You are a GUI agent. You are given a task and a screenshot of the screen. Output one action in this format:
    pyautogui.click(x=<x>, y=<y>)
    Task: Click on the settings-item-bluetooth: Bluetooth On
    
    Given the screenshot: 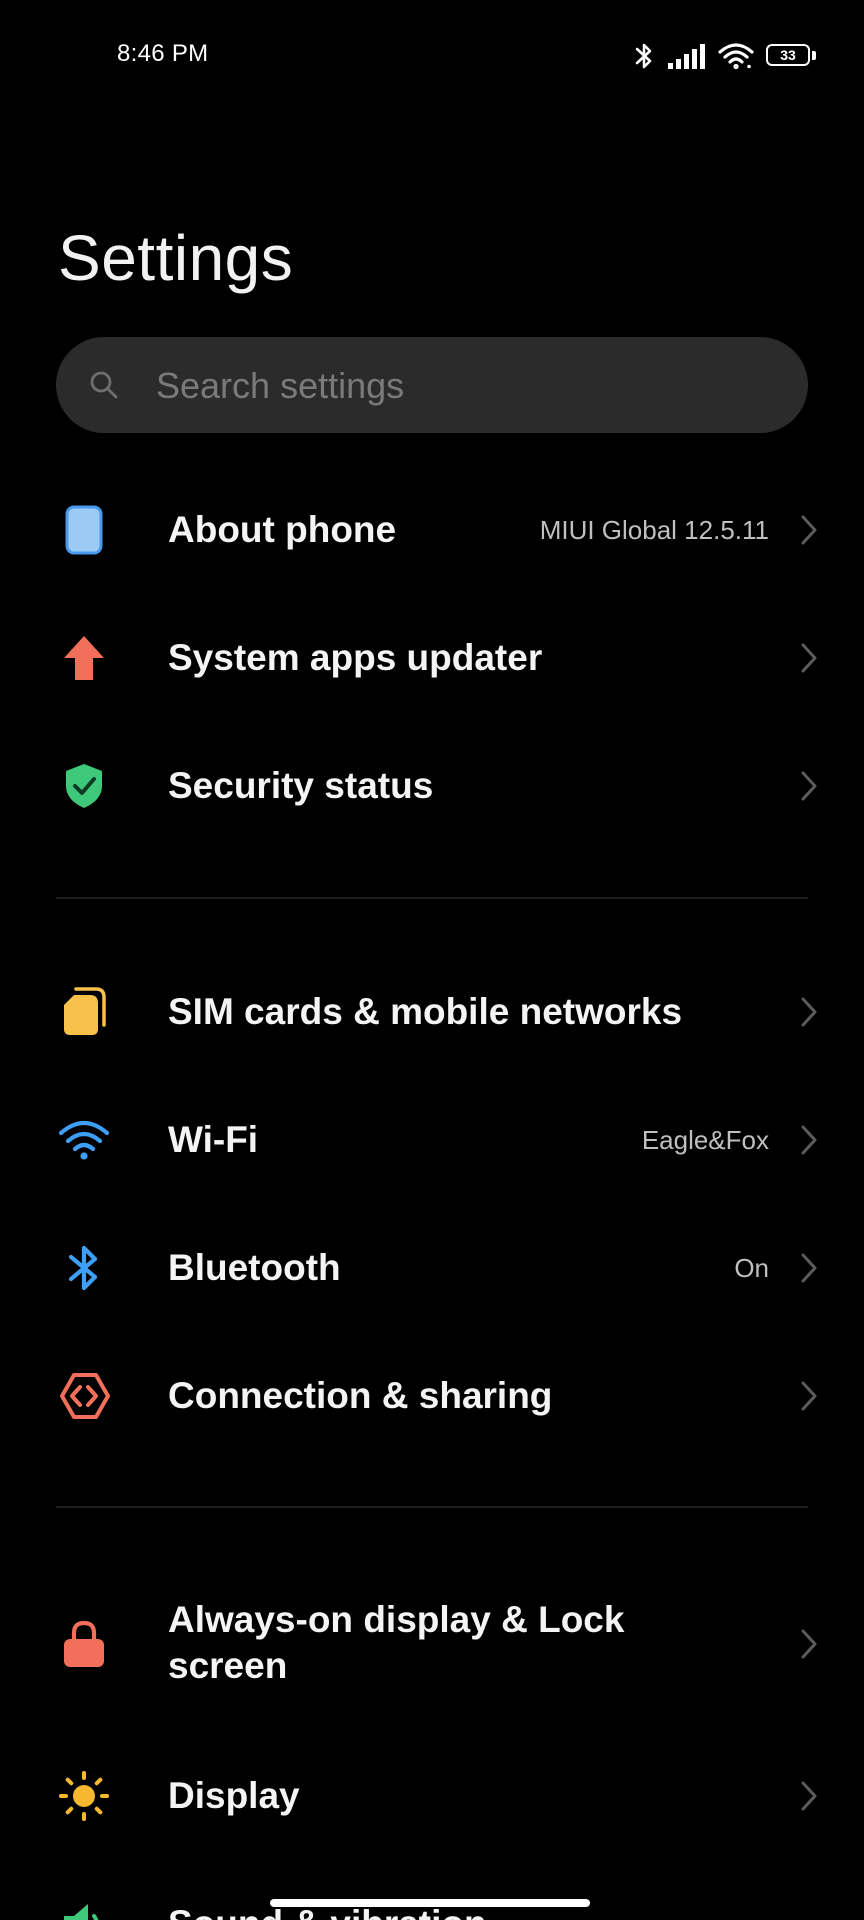 What is the action you would take?
    pyautogui.click(x=432, y=1268)
    